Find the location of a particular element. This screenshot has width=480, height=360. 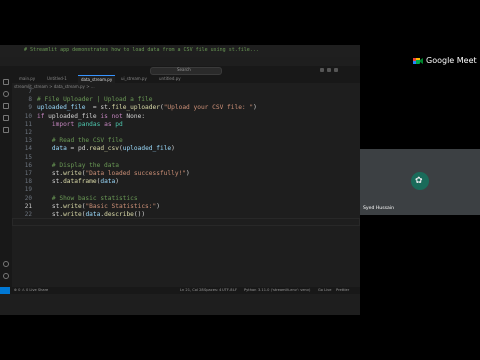

code-token: dataframe is located at coordinates (80, 182).